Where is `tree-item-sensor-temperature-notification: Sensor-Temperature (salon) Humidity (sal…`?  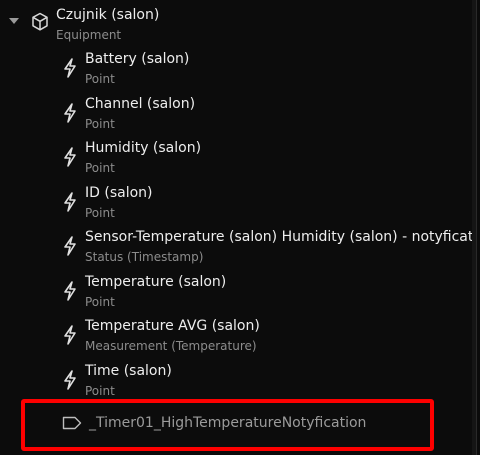 tree-item-sensor-temperature-notification: Sensor-Temperature (salon) Humidity (sal… is located at coordinates (238, 248).